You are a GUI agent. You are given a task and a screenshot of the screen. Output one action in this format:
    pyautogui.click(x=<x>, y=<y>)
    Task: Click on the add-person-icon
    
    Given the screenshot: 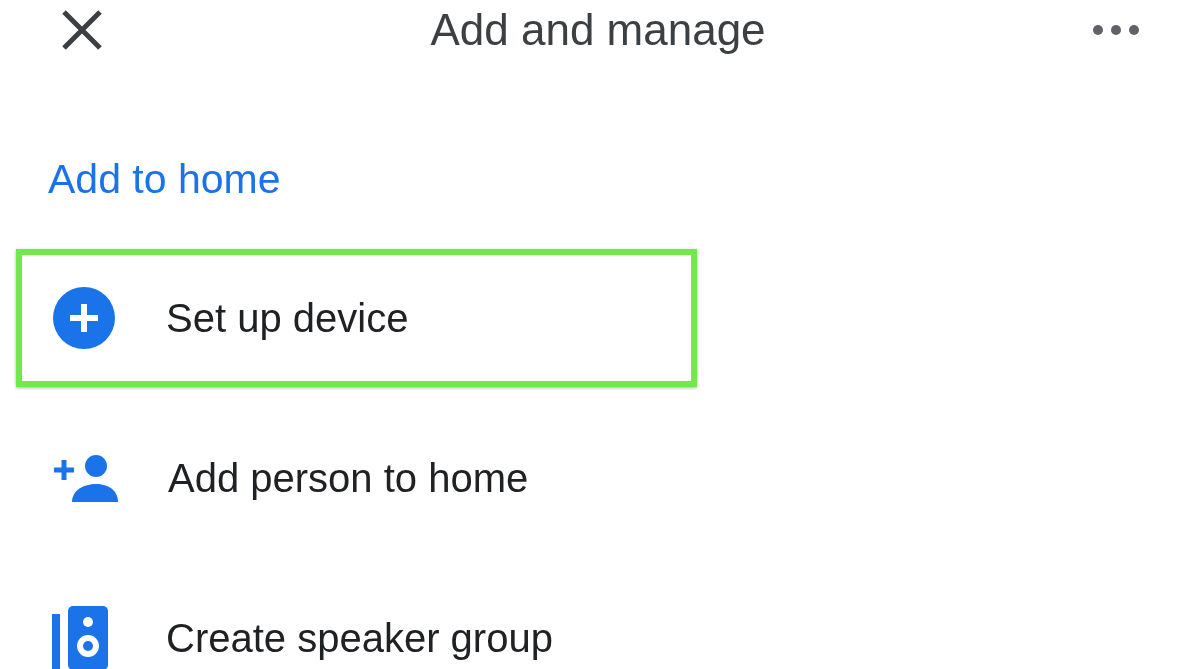 What is the action you would take?
    pyautogui.click(x=85, y=478)
    